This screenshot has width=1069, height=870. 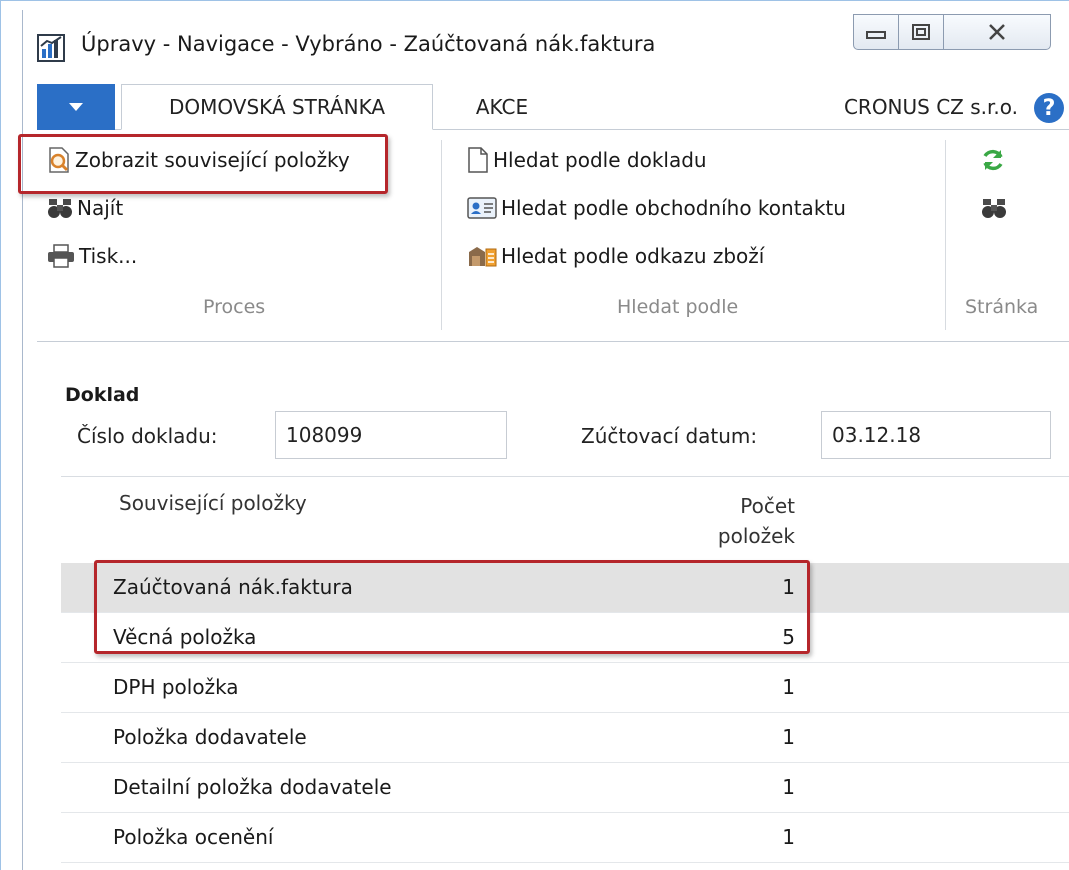 What do you see at coordinates (688, 521) in the screenshot?
I see `column-header-entry-count: Počet položek` at bounding box center [688, 521].